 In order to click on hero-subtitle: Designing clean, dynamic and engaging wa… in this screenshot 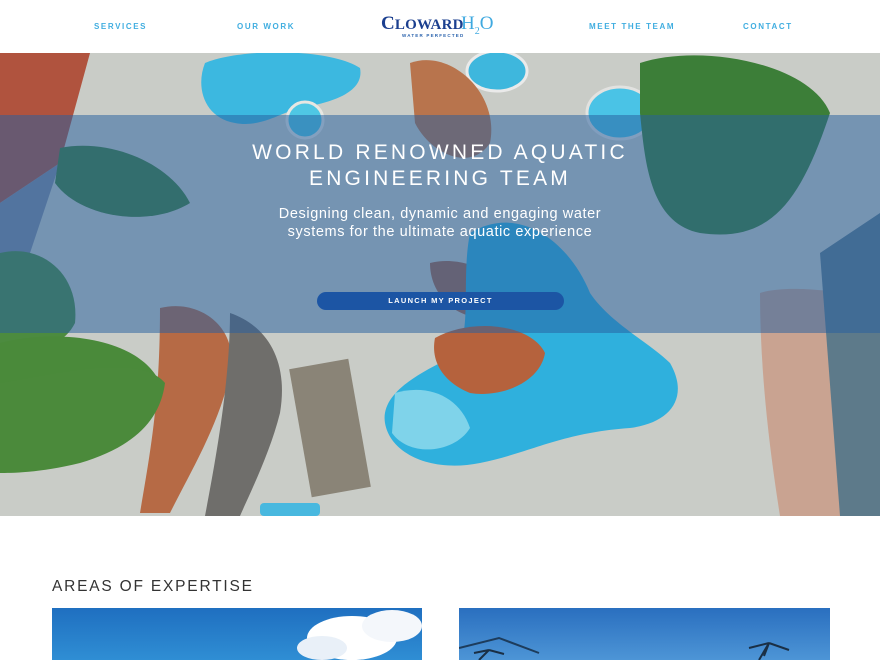, I will do `click(440, 223)`.